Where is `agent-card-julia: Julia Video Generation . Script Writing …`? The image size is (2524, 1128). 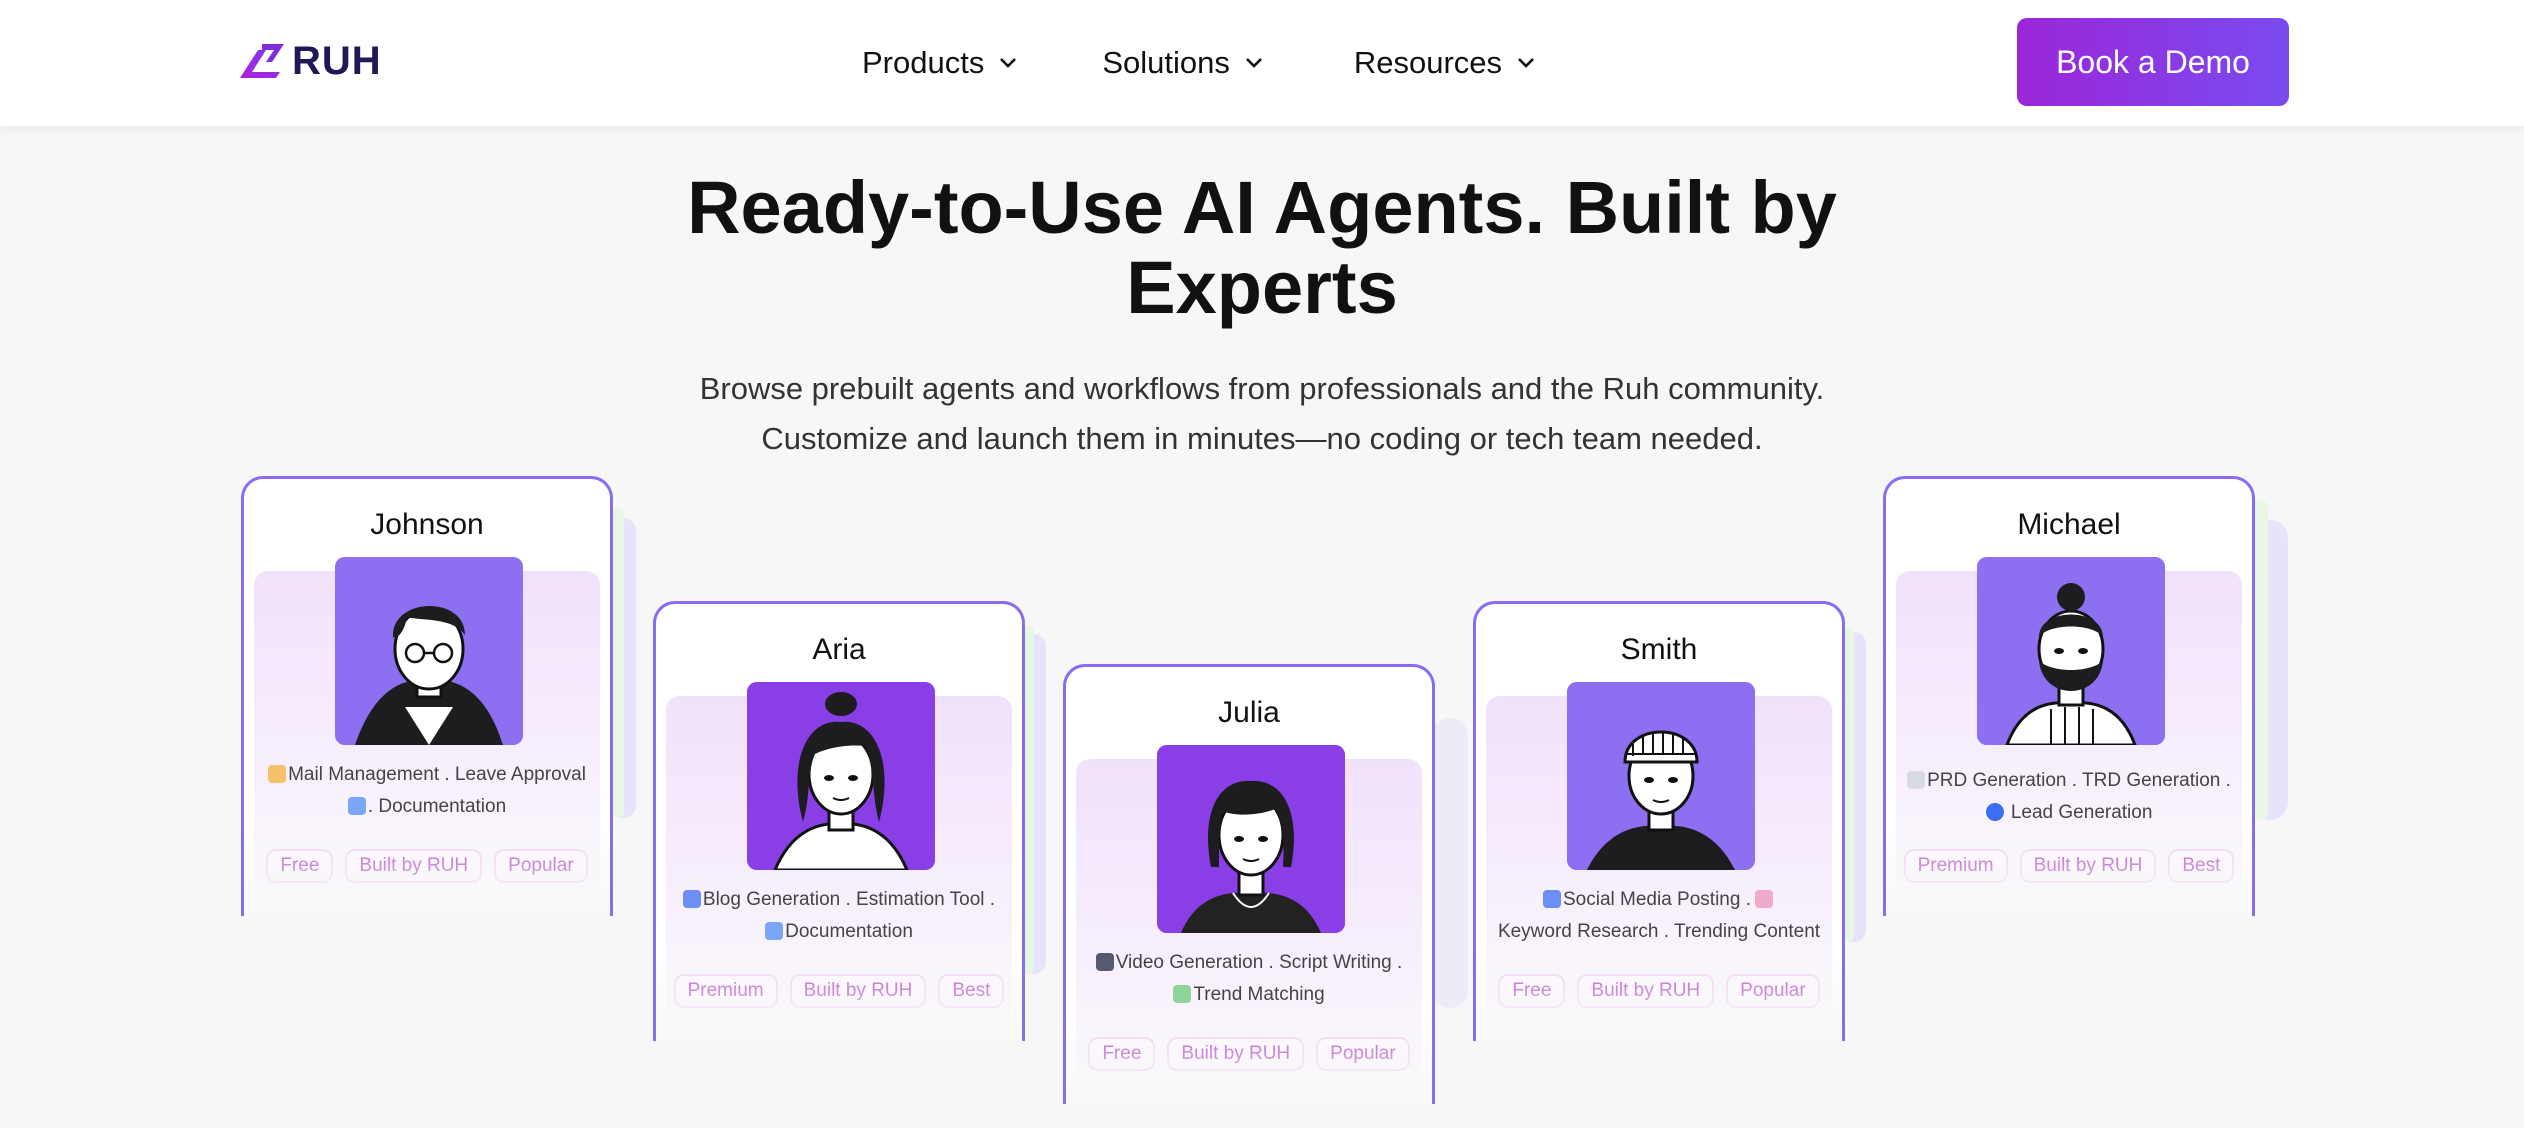 agent-card-julia: Julia Video Generation . Script Writing … is located at coordinates (1249, 884).